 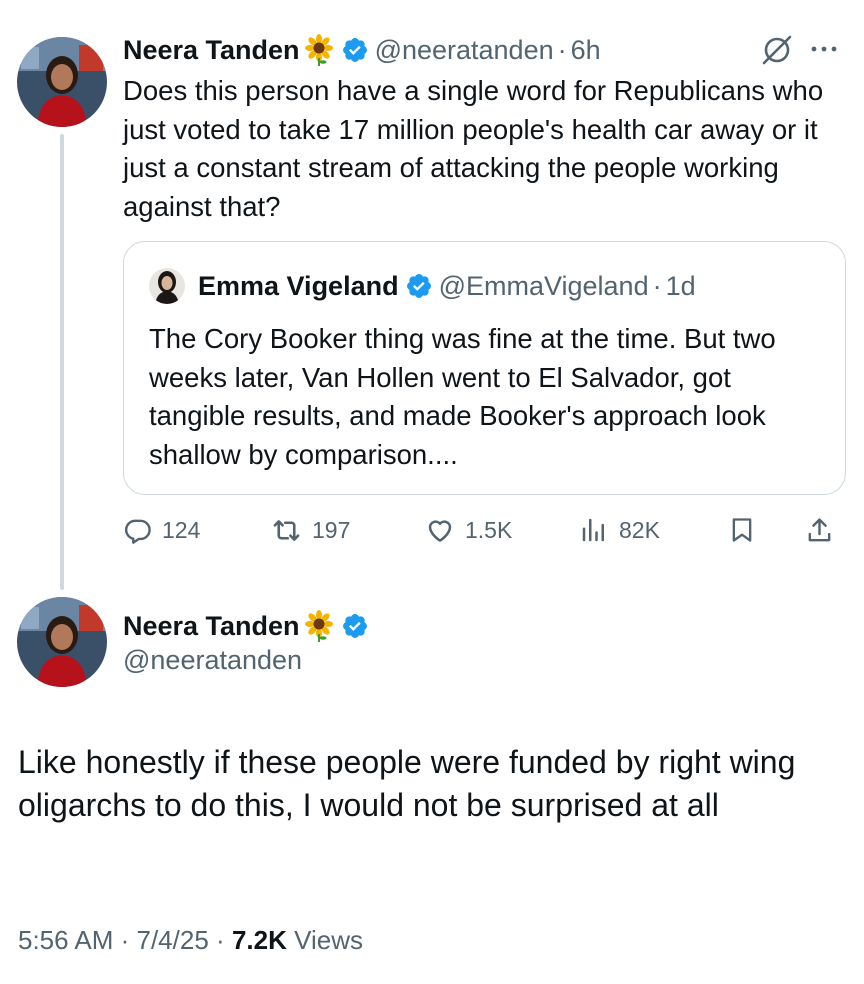 What do you see at coordinates (639, 529) in the screenshot?
I see `views-count: 82K` at bounding box center [639, 529].